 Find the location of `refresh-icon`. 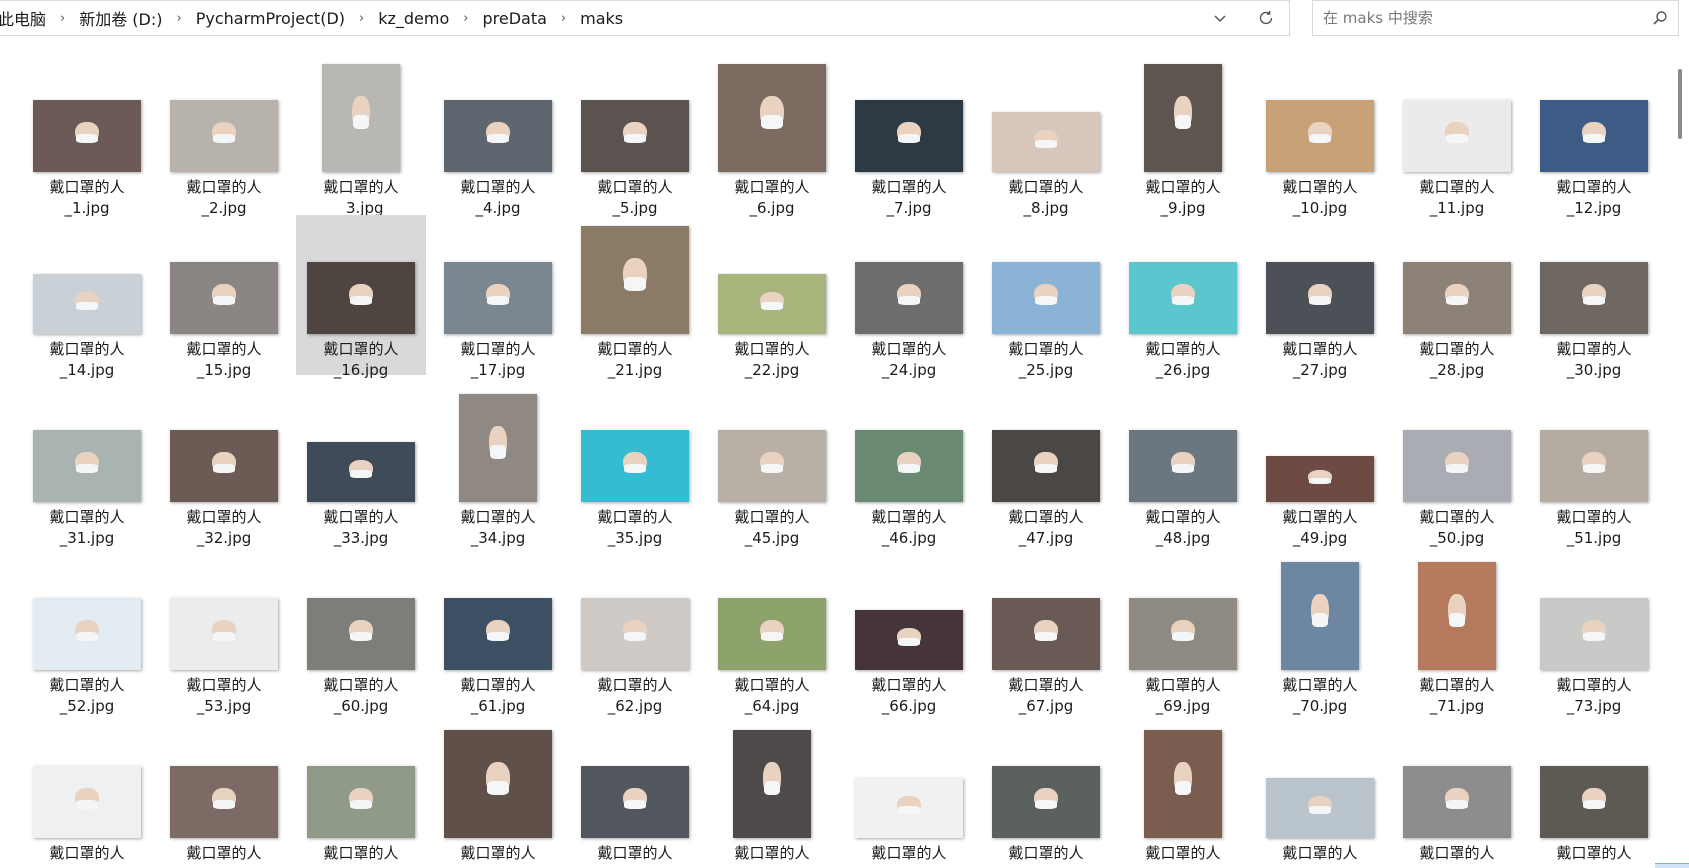

refresh-icon is located at coordinates (1266, 17).